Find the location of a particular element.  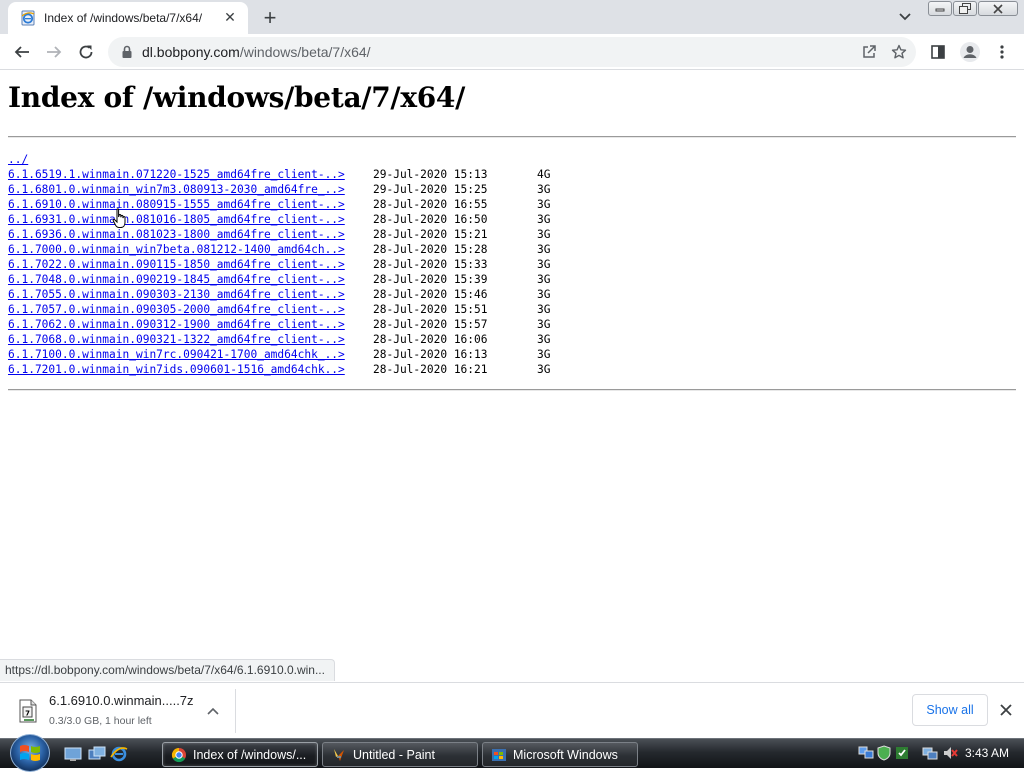

window-restore-button is located at coordinates (965, 8).